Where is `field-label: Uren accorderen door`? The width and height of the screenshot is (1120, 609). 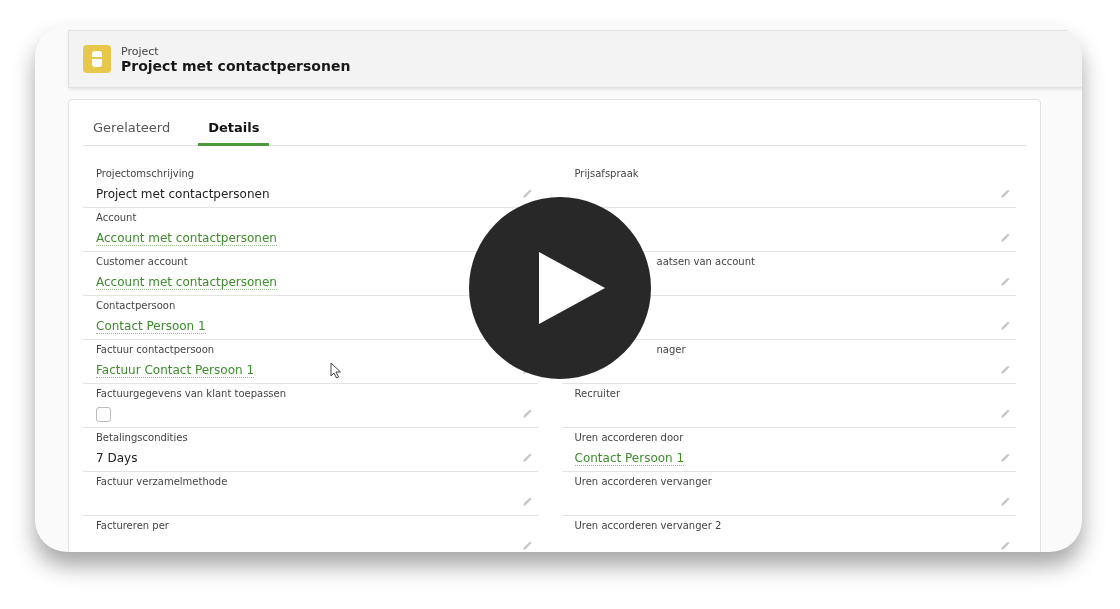 field-label: Uren accorderen door is located at coordinates (629, 438).